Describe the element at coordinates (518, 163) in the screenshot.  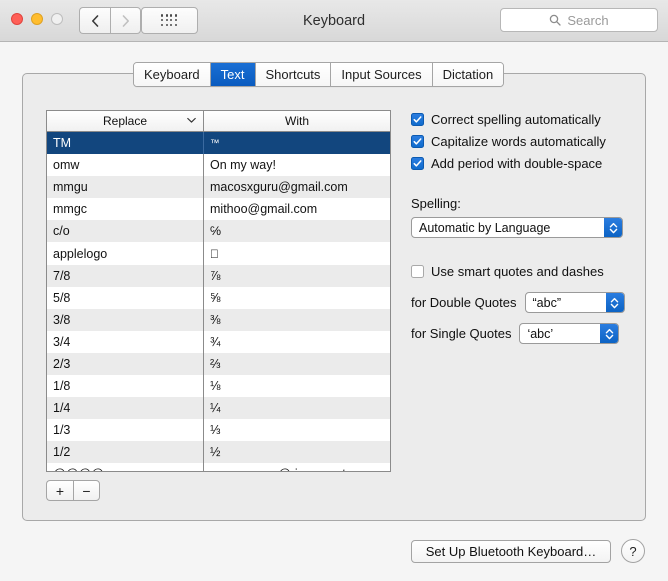
I see `checkbox-add-period: Add period with double-space` at that location.